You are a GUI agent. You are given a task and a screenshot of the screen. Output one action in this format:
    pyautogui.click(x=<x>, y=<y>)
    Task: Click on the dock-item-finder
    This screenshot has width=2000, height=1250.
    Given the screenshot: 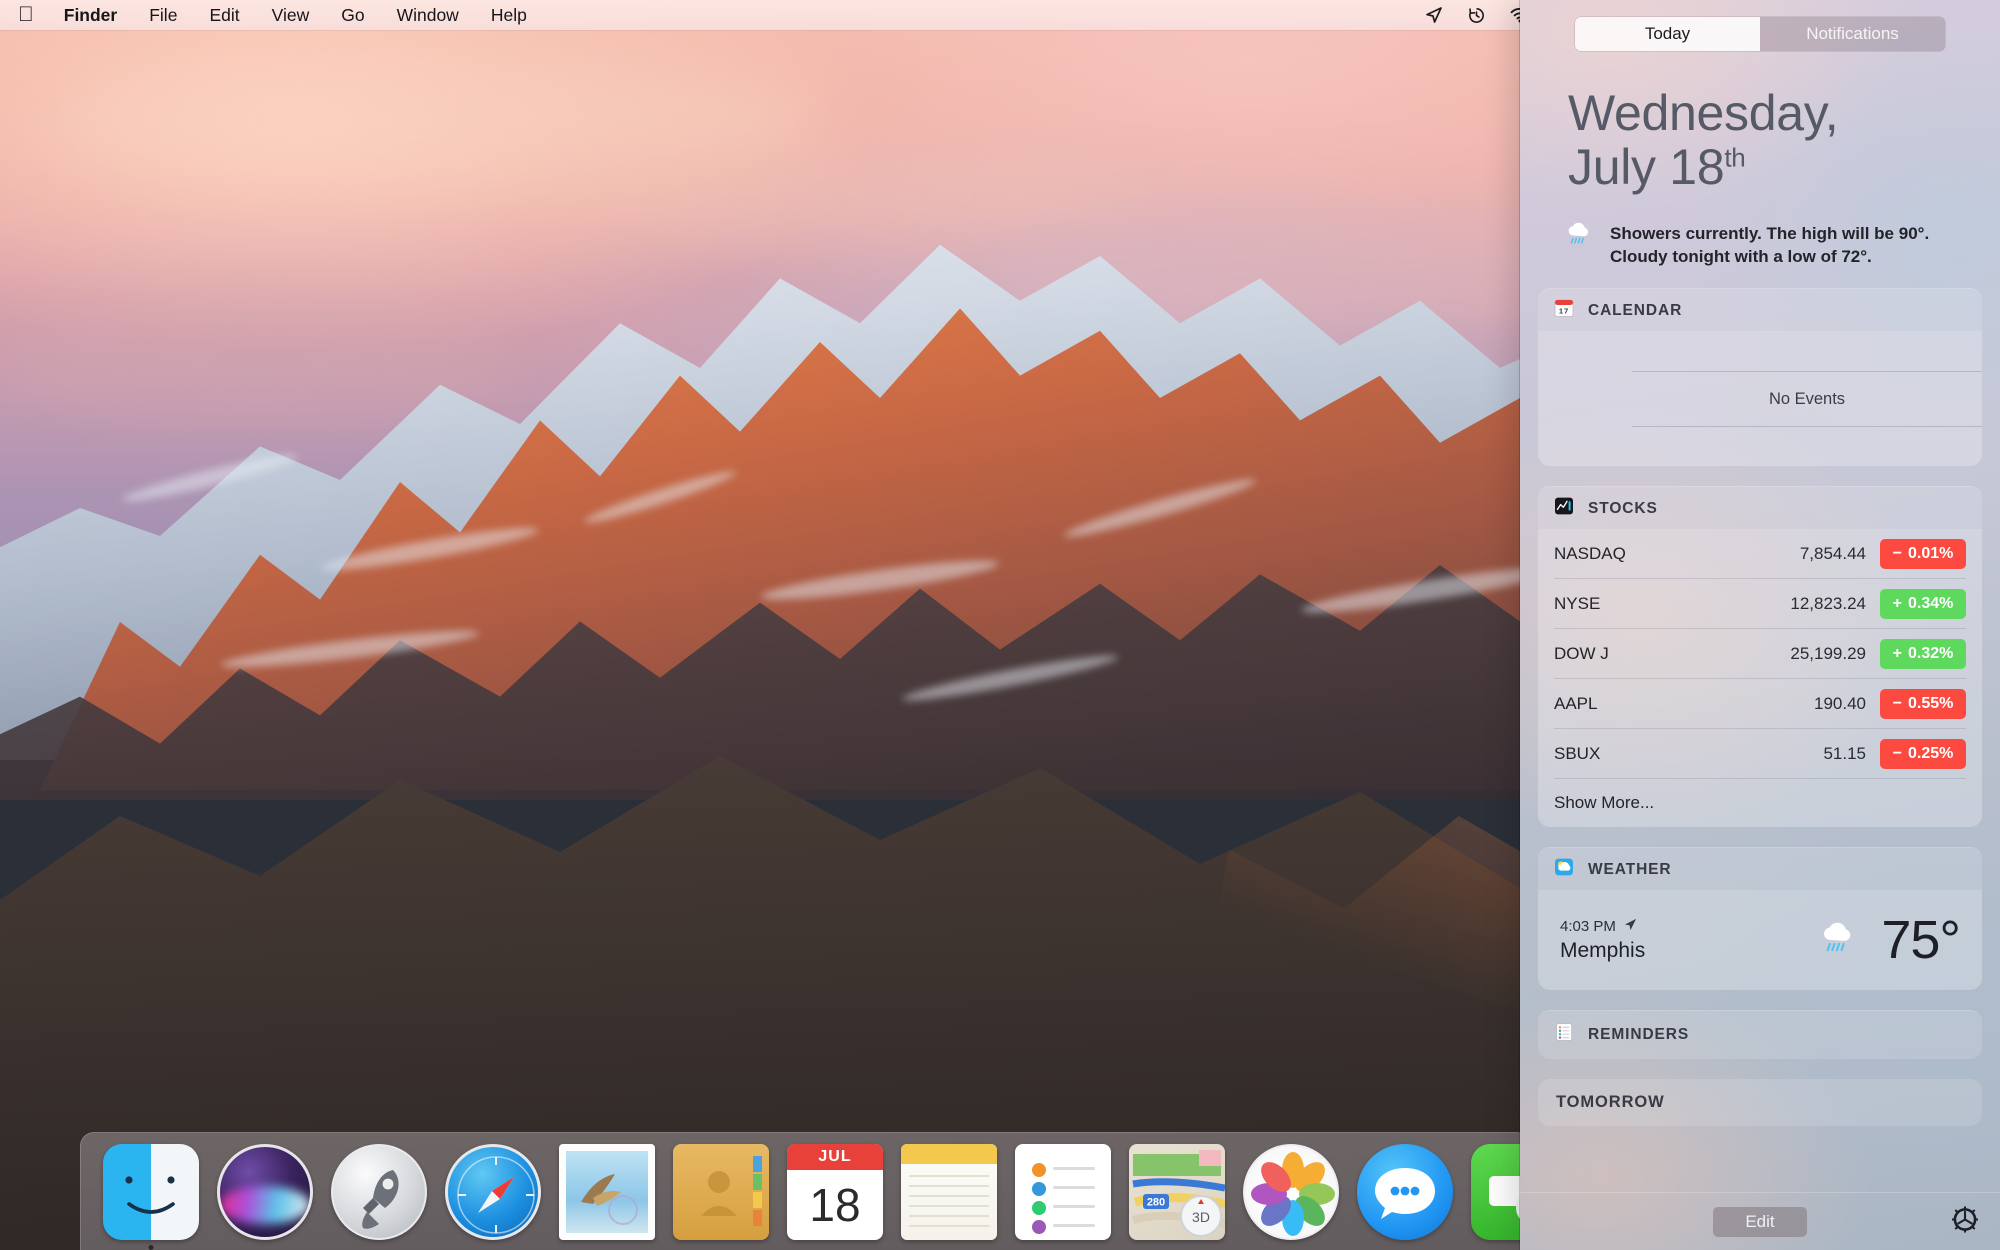 What is the action you would take?
    pyautogui.click(x=151, y=1196)
    